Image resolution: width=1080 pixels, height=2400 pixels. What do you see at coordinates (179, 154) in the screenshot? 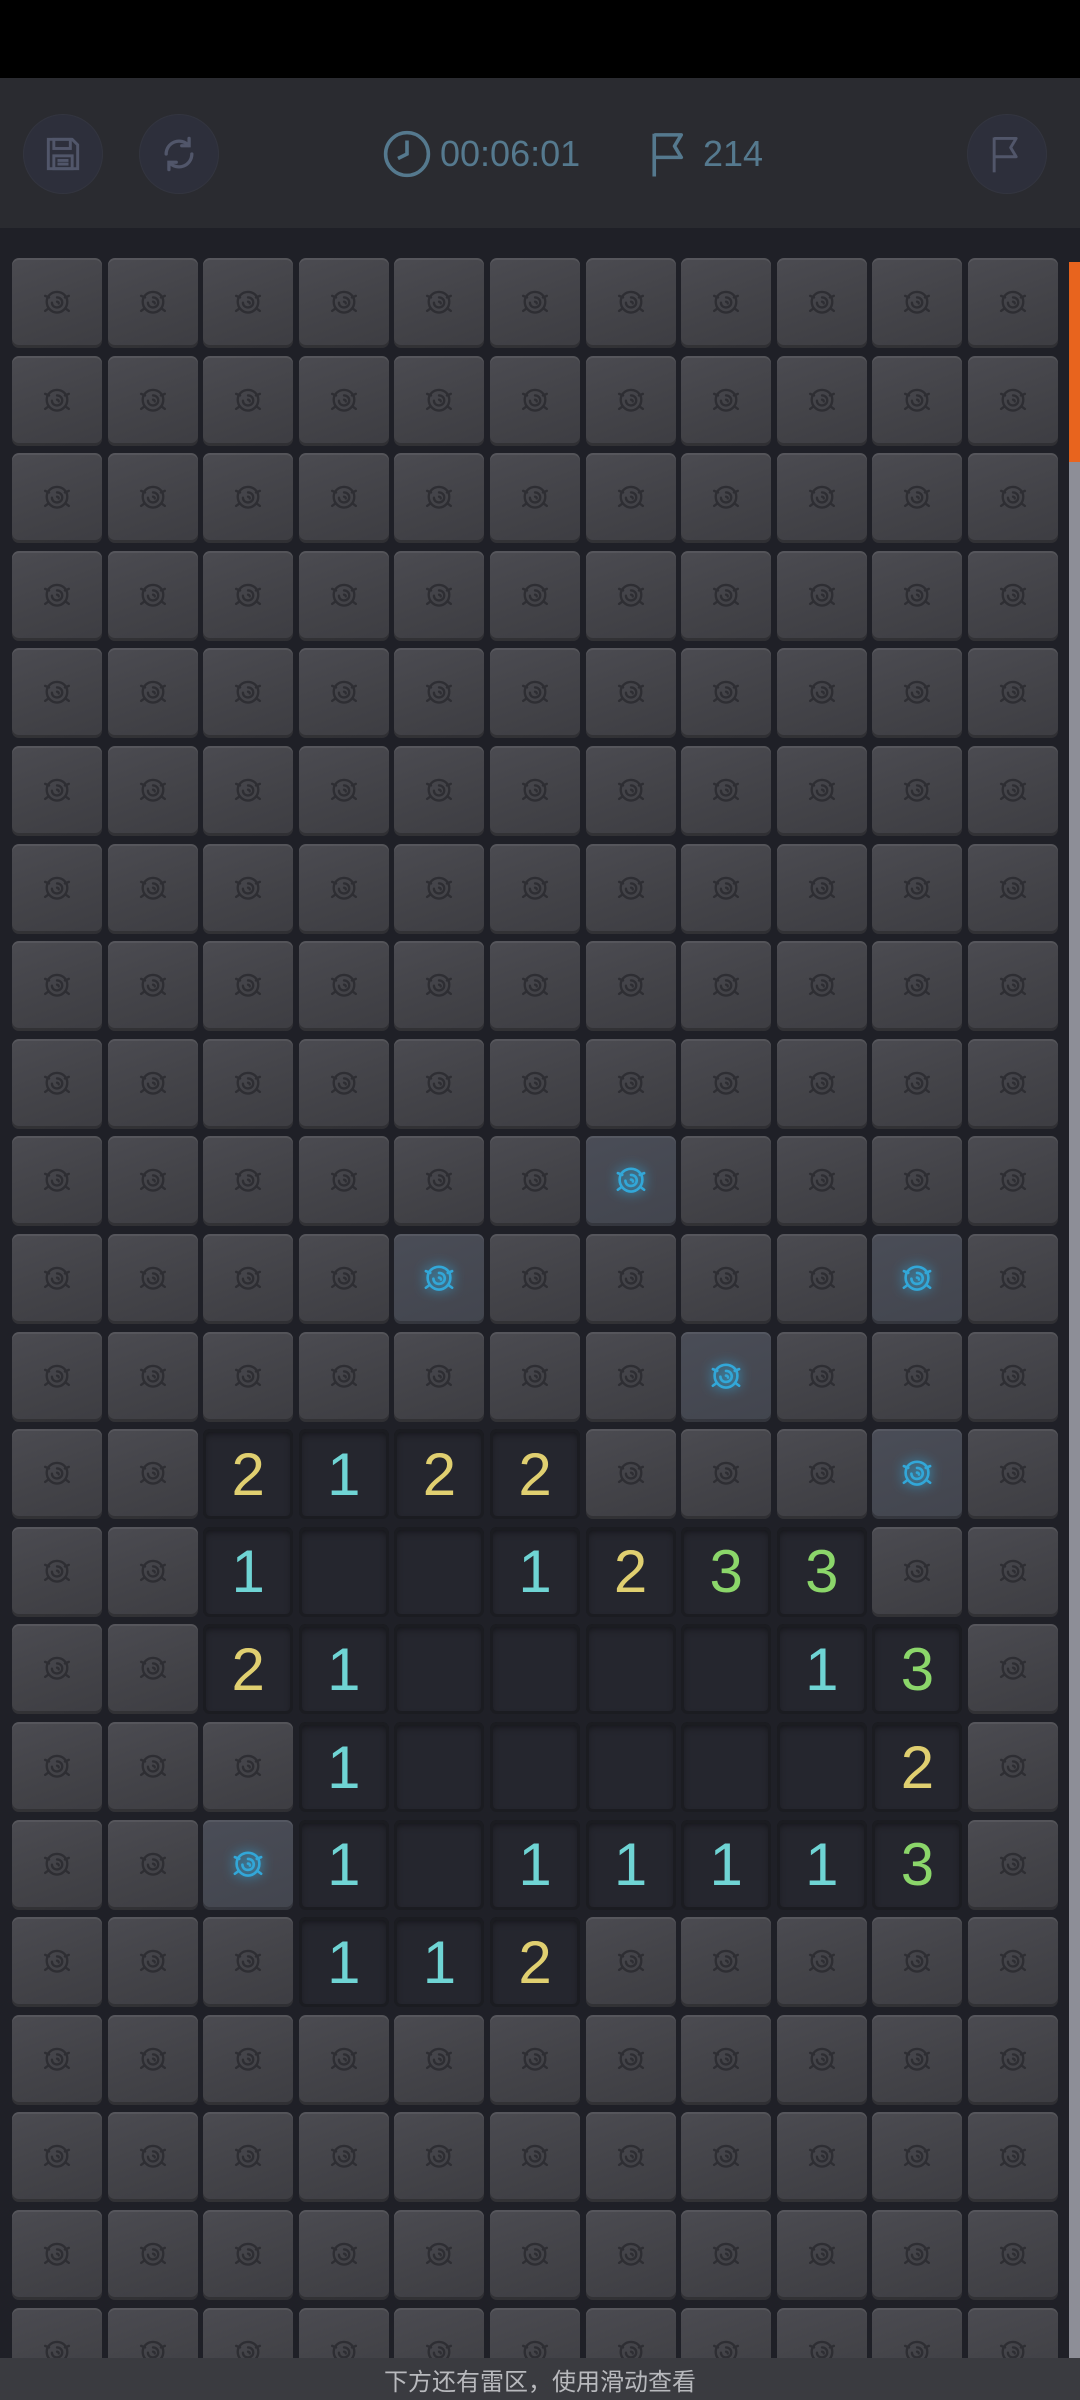
I see `restart-button` at bounding box center [179, 154].